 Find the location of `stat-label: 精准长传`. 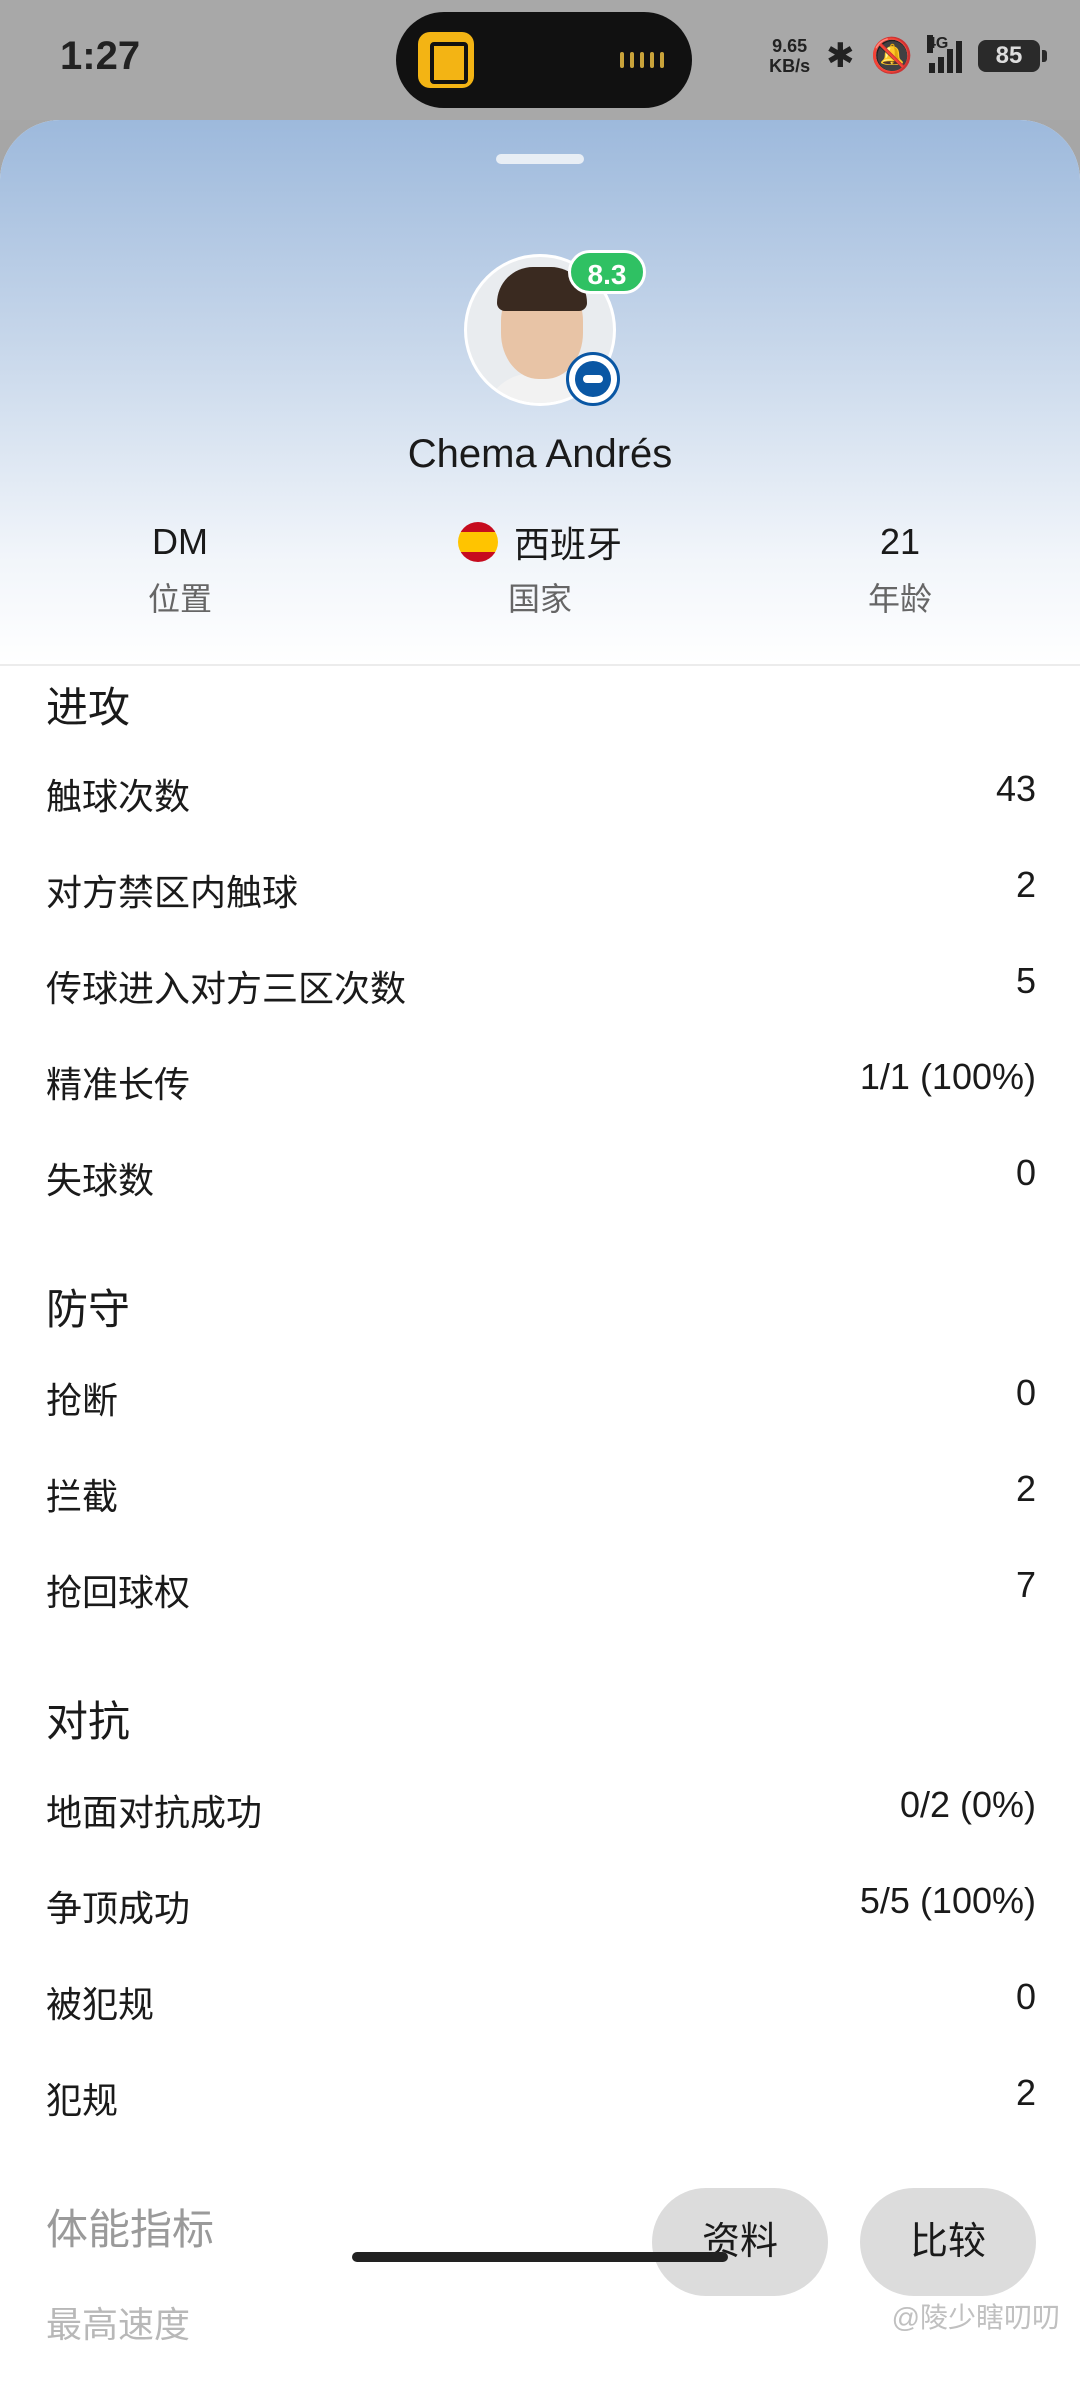

stat-label: 精准长传 is located at coordinates (118, 1084).